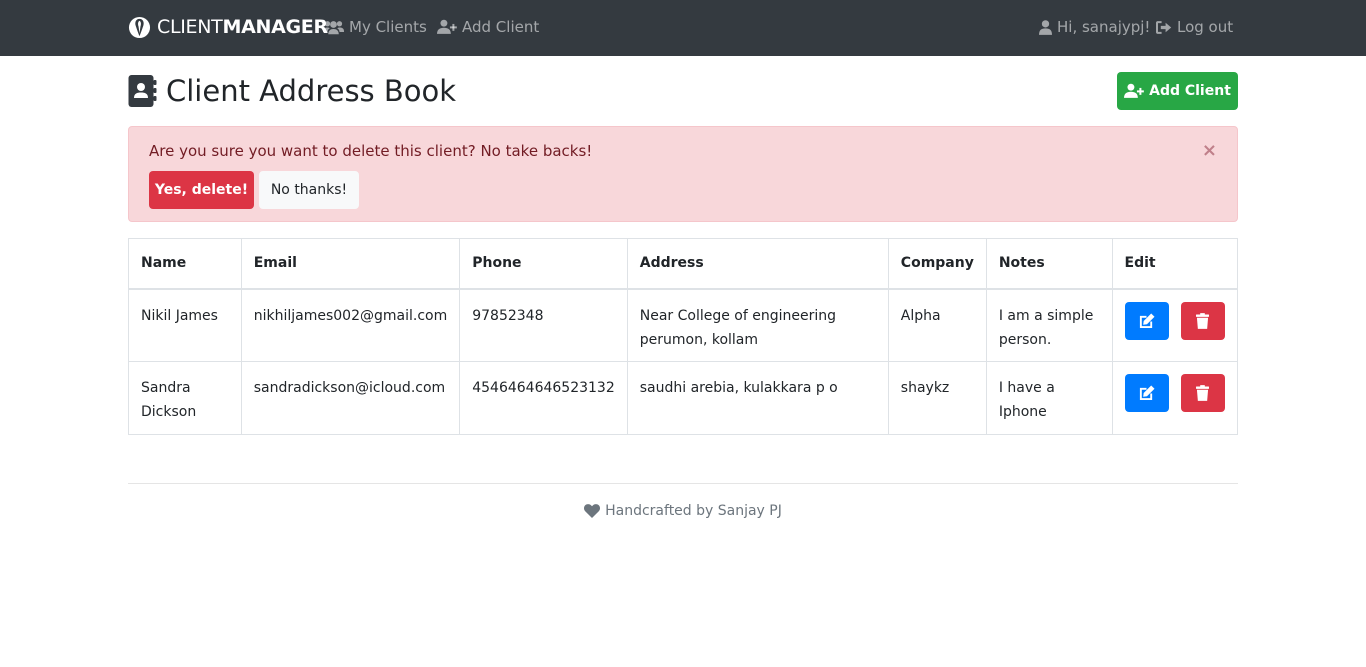 The height and width of the screenshot is (667, 1366). I want to click on cell-company: shaykz, so click(937, 398).